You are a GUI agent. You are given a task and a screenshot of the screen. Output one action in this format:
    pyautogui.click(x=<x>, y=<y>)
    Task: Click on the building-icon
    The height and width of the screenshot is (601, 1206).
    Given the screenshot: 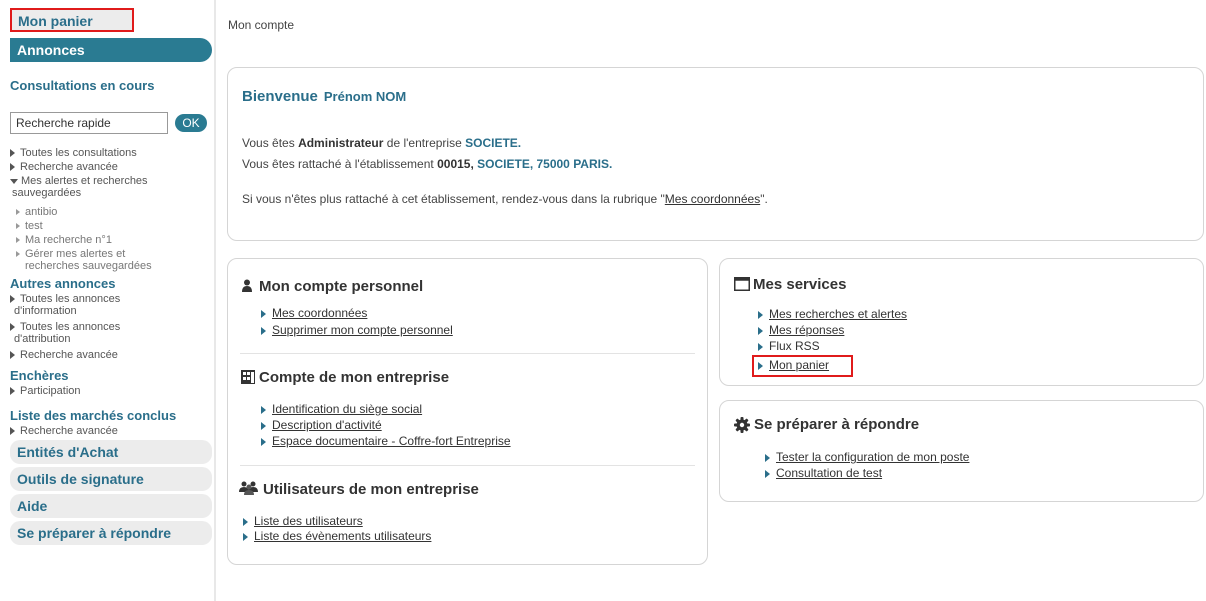 What is the action you would take?
    pyautogui.click(x=248, y=377)
    